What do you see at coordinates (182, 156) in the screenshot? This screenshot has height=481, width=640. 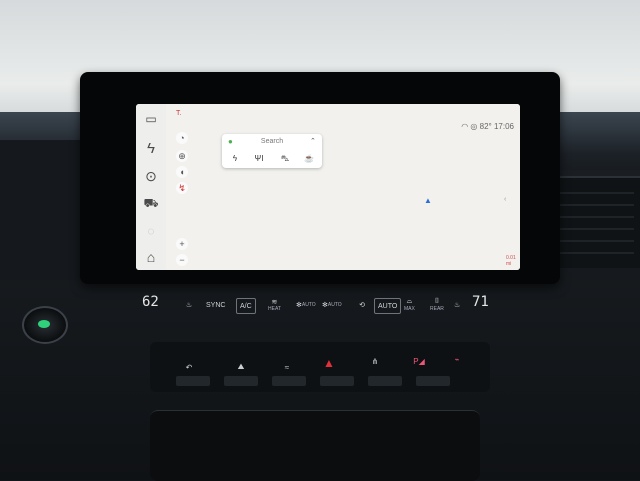 I see `recenter-icon: ⊕` at bounding box center [182, 156].